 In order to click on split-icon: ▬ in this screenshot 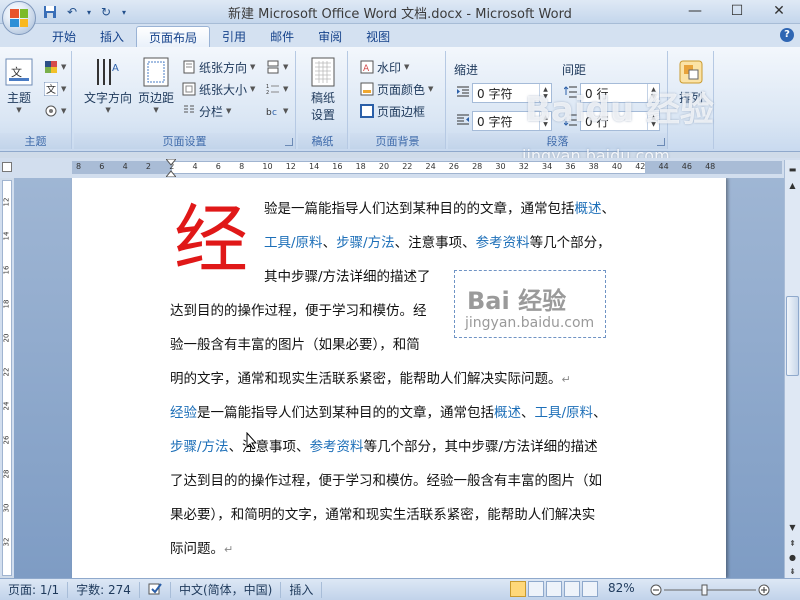, I will do `click(792, 169)`.